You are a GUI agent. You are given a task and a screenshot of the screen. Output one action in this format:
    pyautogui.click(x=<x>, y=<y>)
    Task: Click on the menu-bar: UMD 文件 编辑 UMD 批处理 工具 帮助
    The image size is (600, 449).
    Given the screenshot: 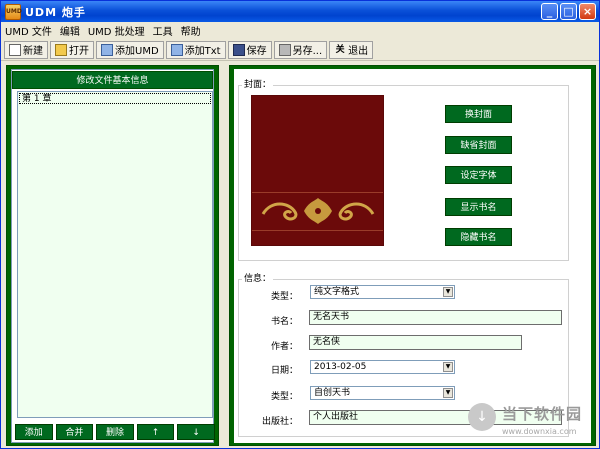 What is the action you would take?
    pyautogui.click(x=300, y=31)
    